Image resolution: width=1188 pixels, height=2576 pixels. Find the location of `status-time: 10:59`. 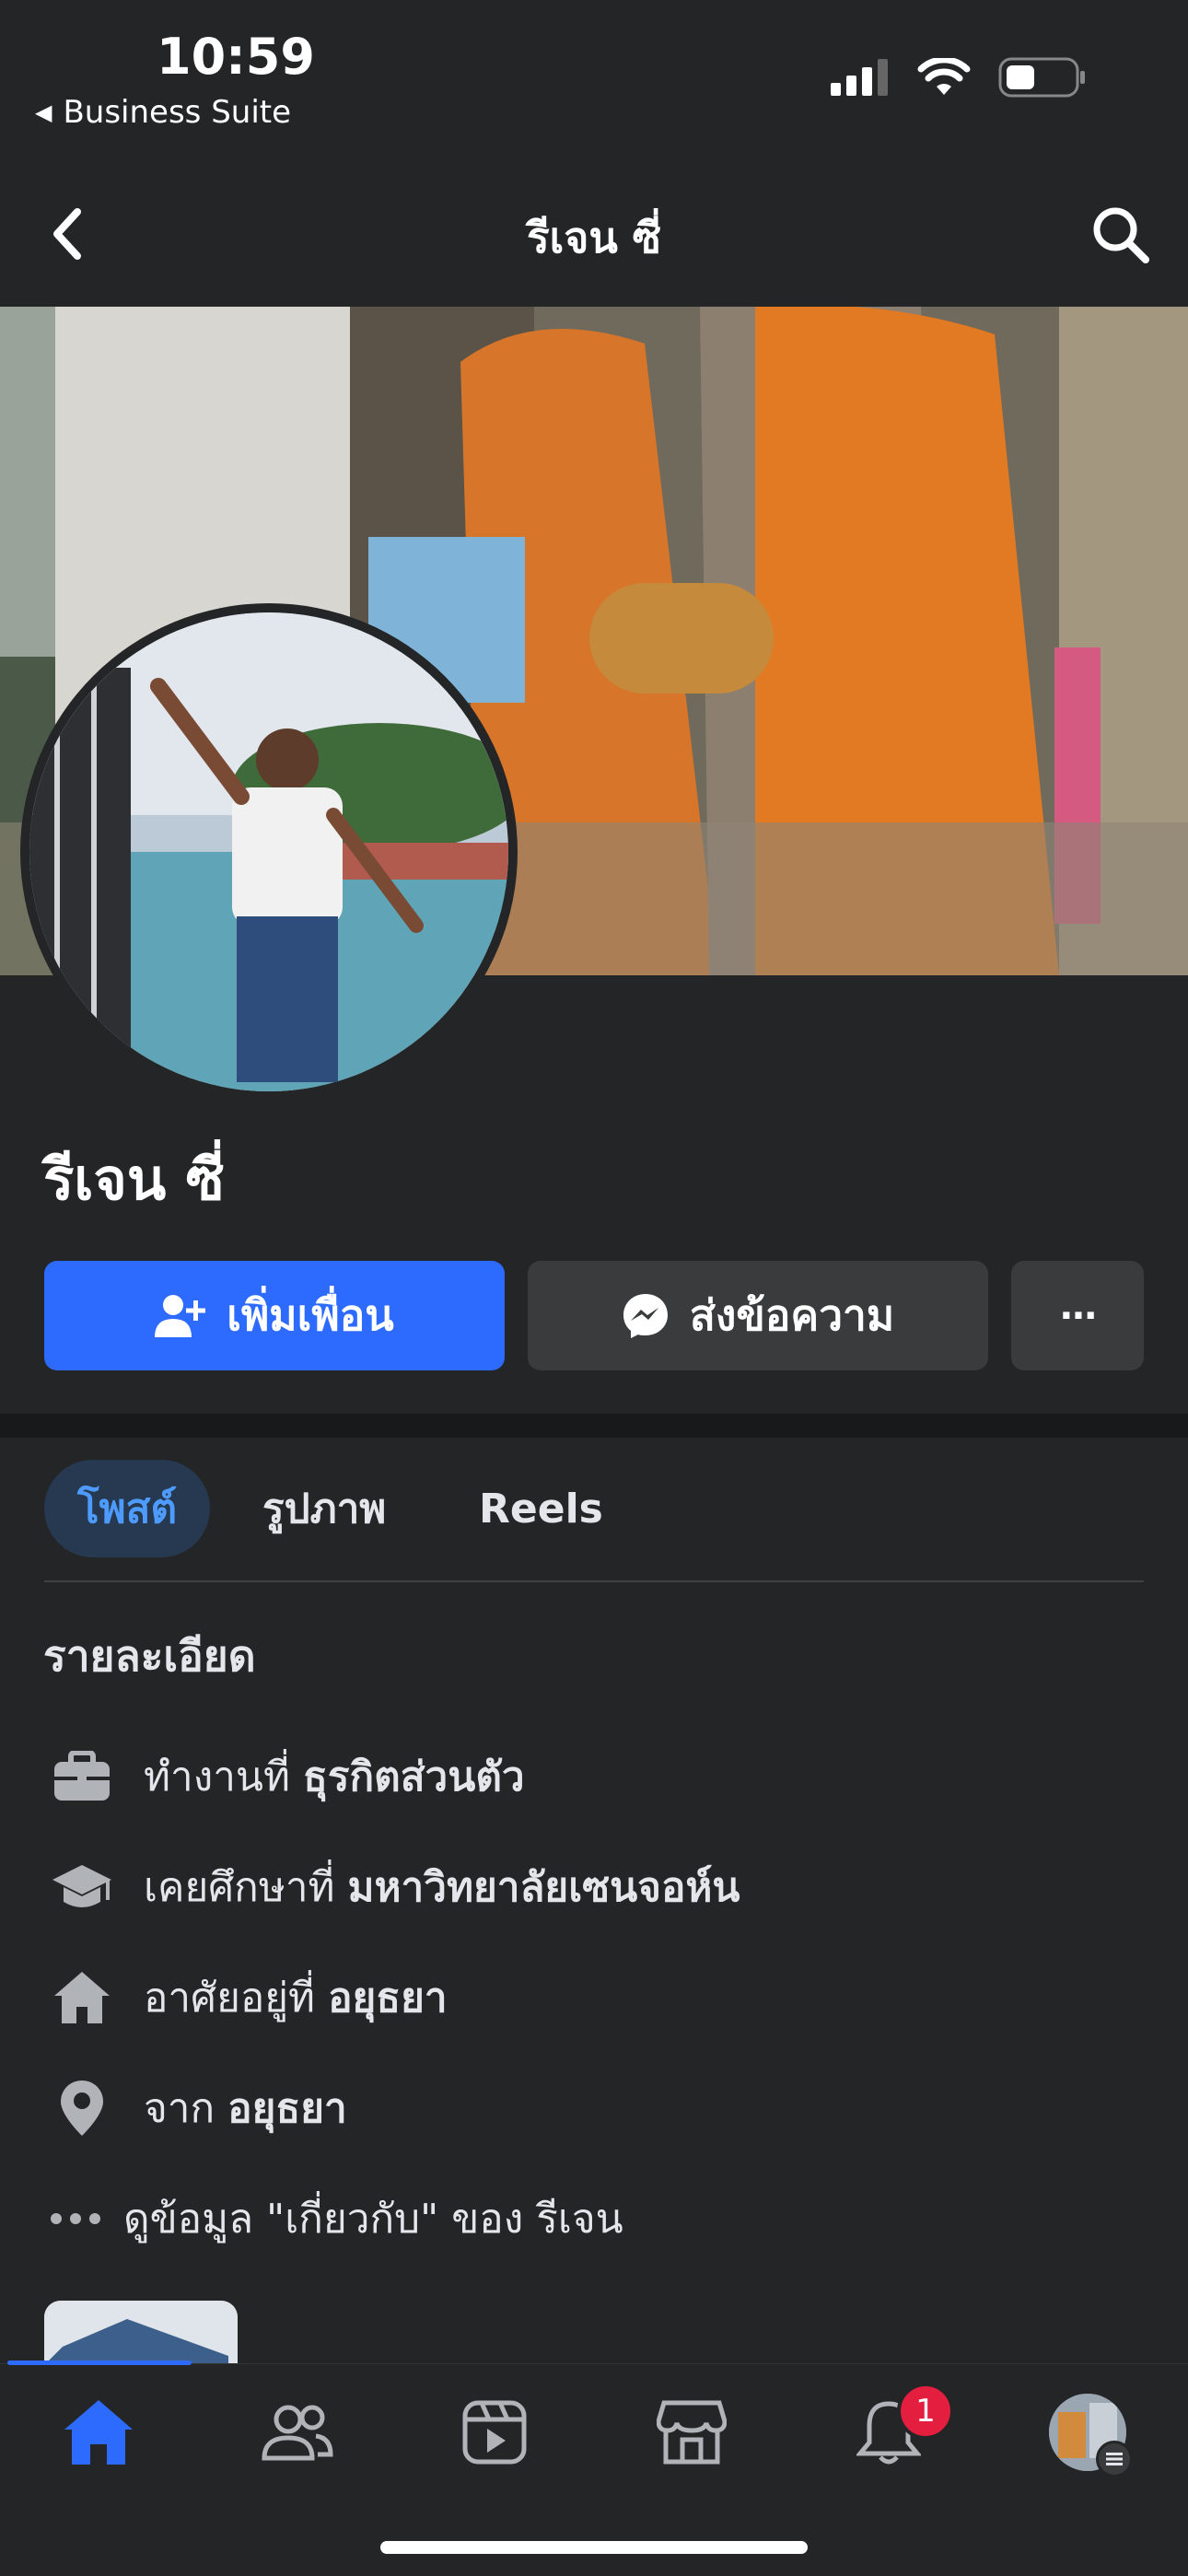

status-time: 10:59 is located at coordinates (236, 57).